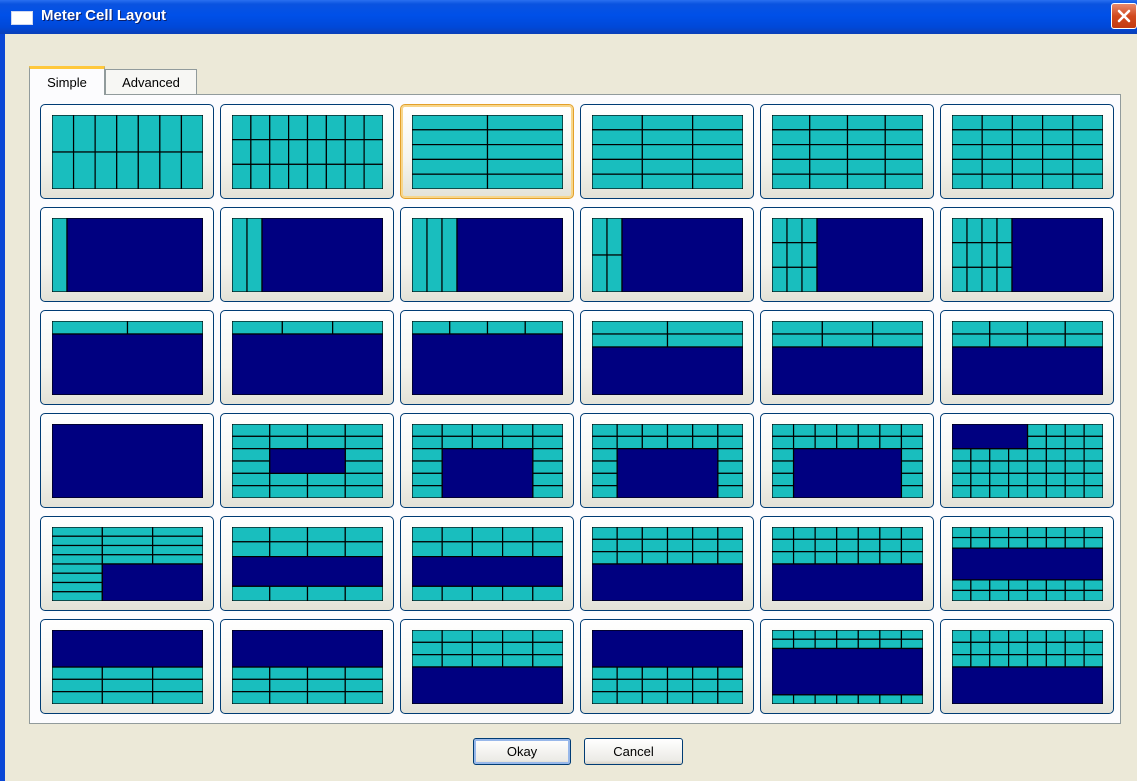 The height and width of the screenshot is (781, 1137). I want to click on close-button, so click(1124, 16).